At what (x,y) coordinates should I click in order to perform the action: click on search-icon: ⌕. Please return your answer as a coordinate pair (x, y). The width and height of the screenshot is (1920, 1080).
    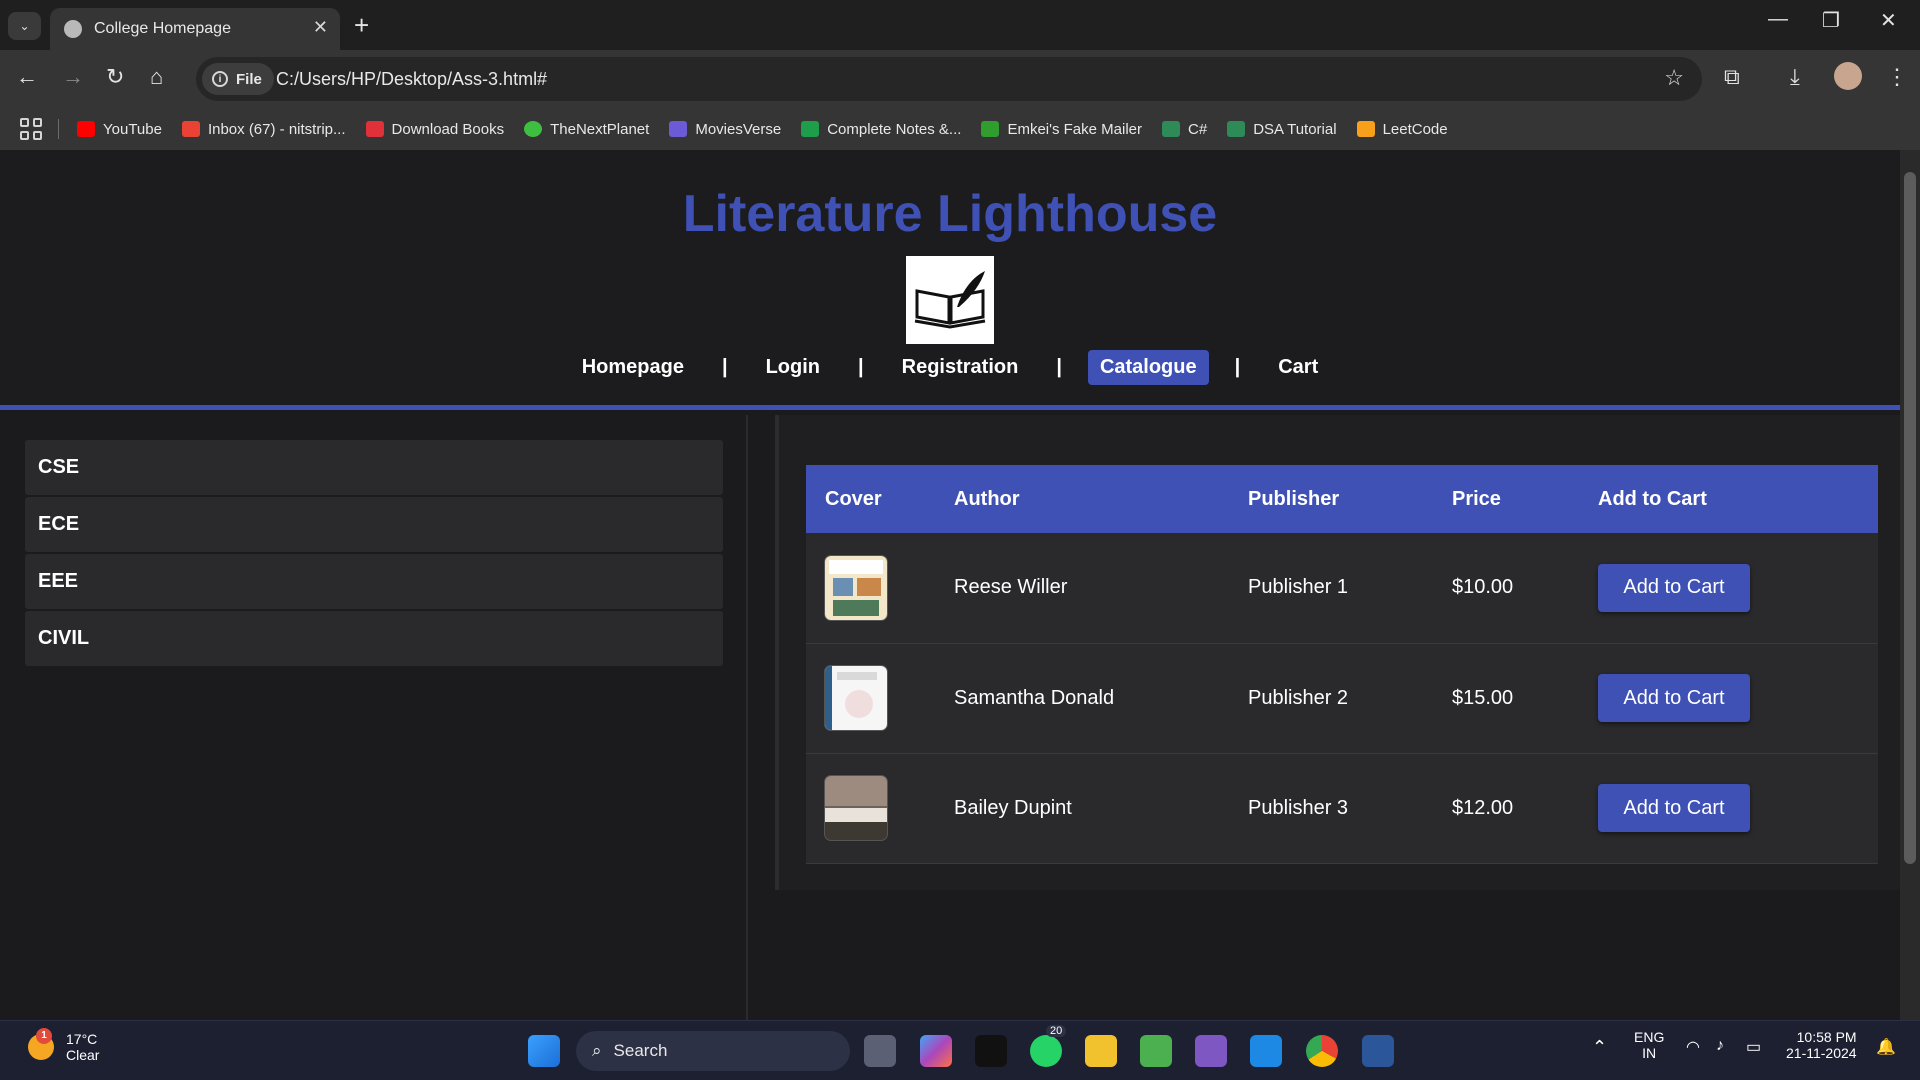
    Looking at the image, I should click on (597, 1050).